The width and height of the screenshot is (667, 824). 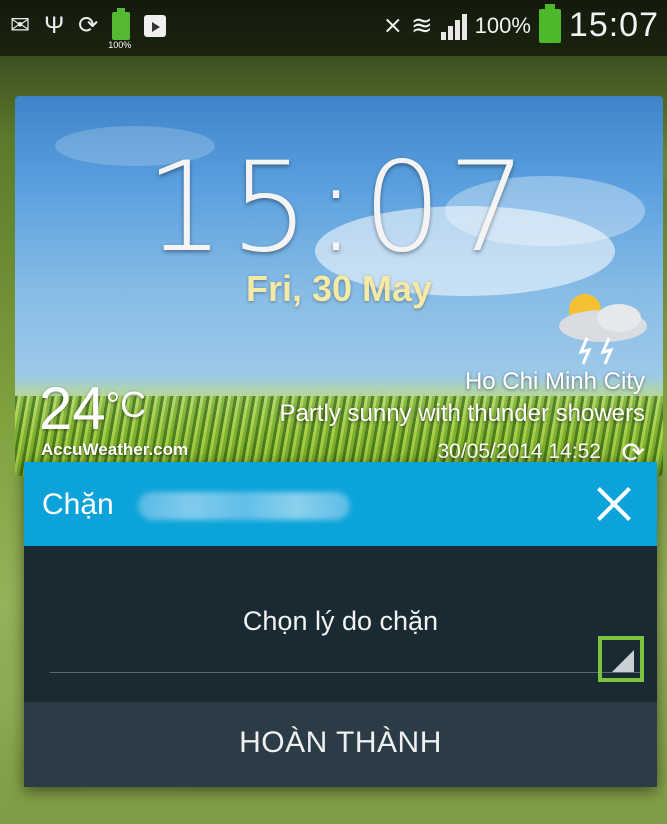 I want to click on status-bar: ✉ Ψ ⟳ 100% ⨯ ≋ 100% 15:07, so click(x=333, y=28).